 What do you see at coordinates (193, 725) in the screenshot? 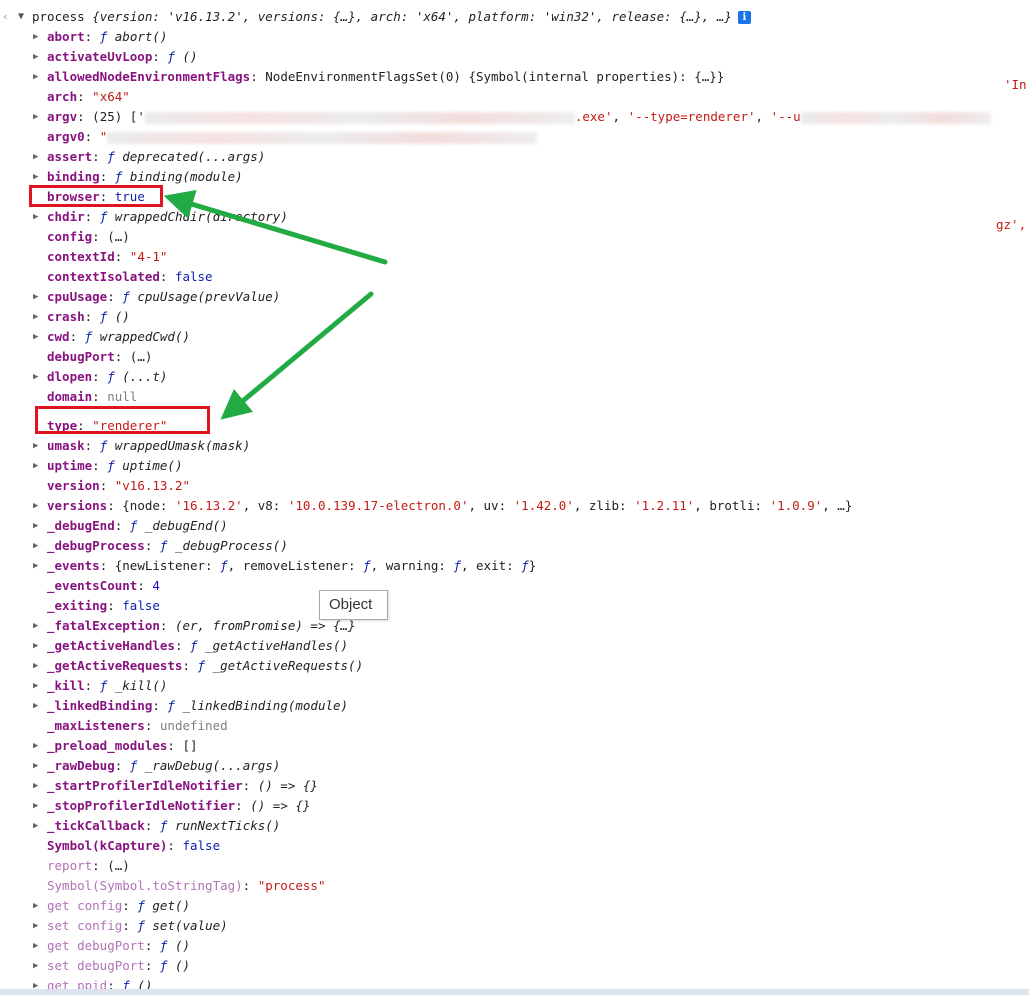
I see `property-value: undefined` at bounding box center [193, 725].